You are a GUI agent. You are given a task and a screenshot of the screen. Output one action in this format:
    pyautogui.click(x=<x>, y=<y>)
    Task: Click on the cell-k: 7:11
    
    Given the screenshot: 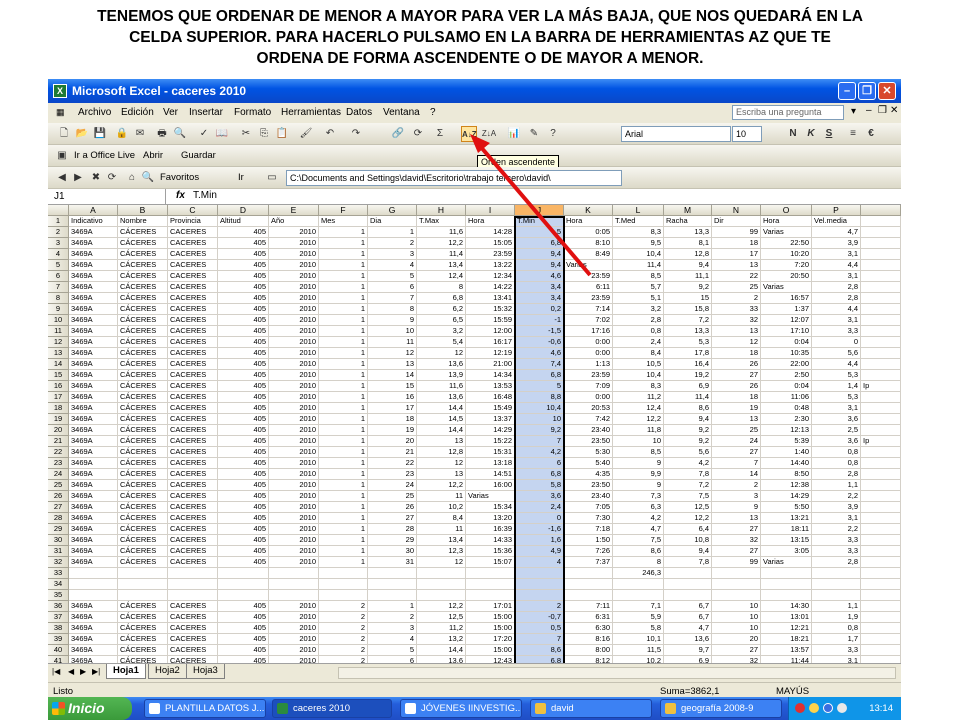 What is the action you would take?
    pyautogui.click(x=588, y=606)
    